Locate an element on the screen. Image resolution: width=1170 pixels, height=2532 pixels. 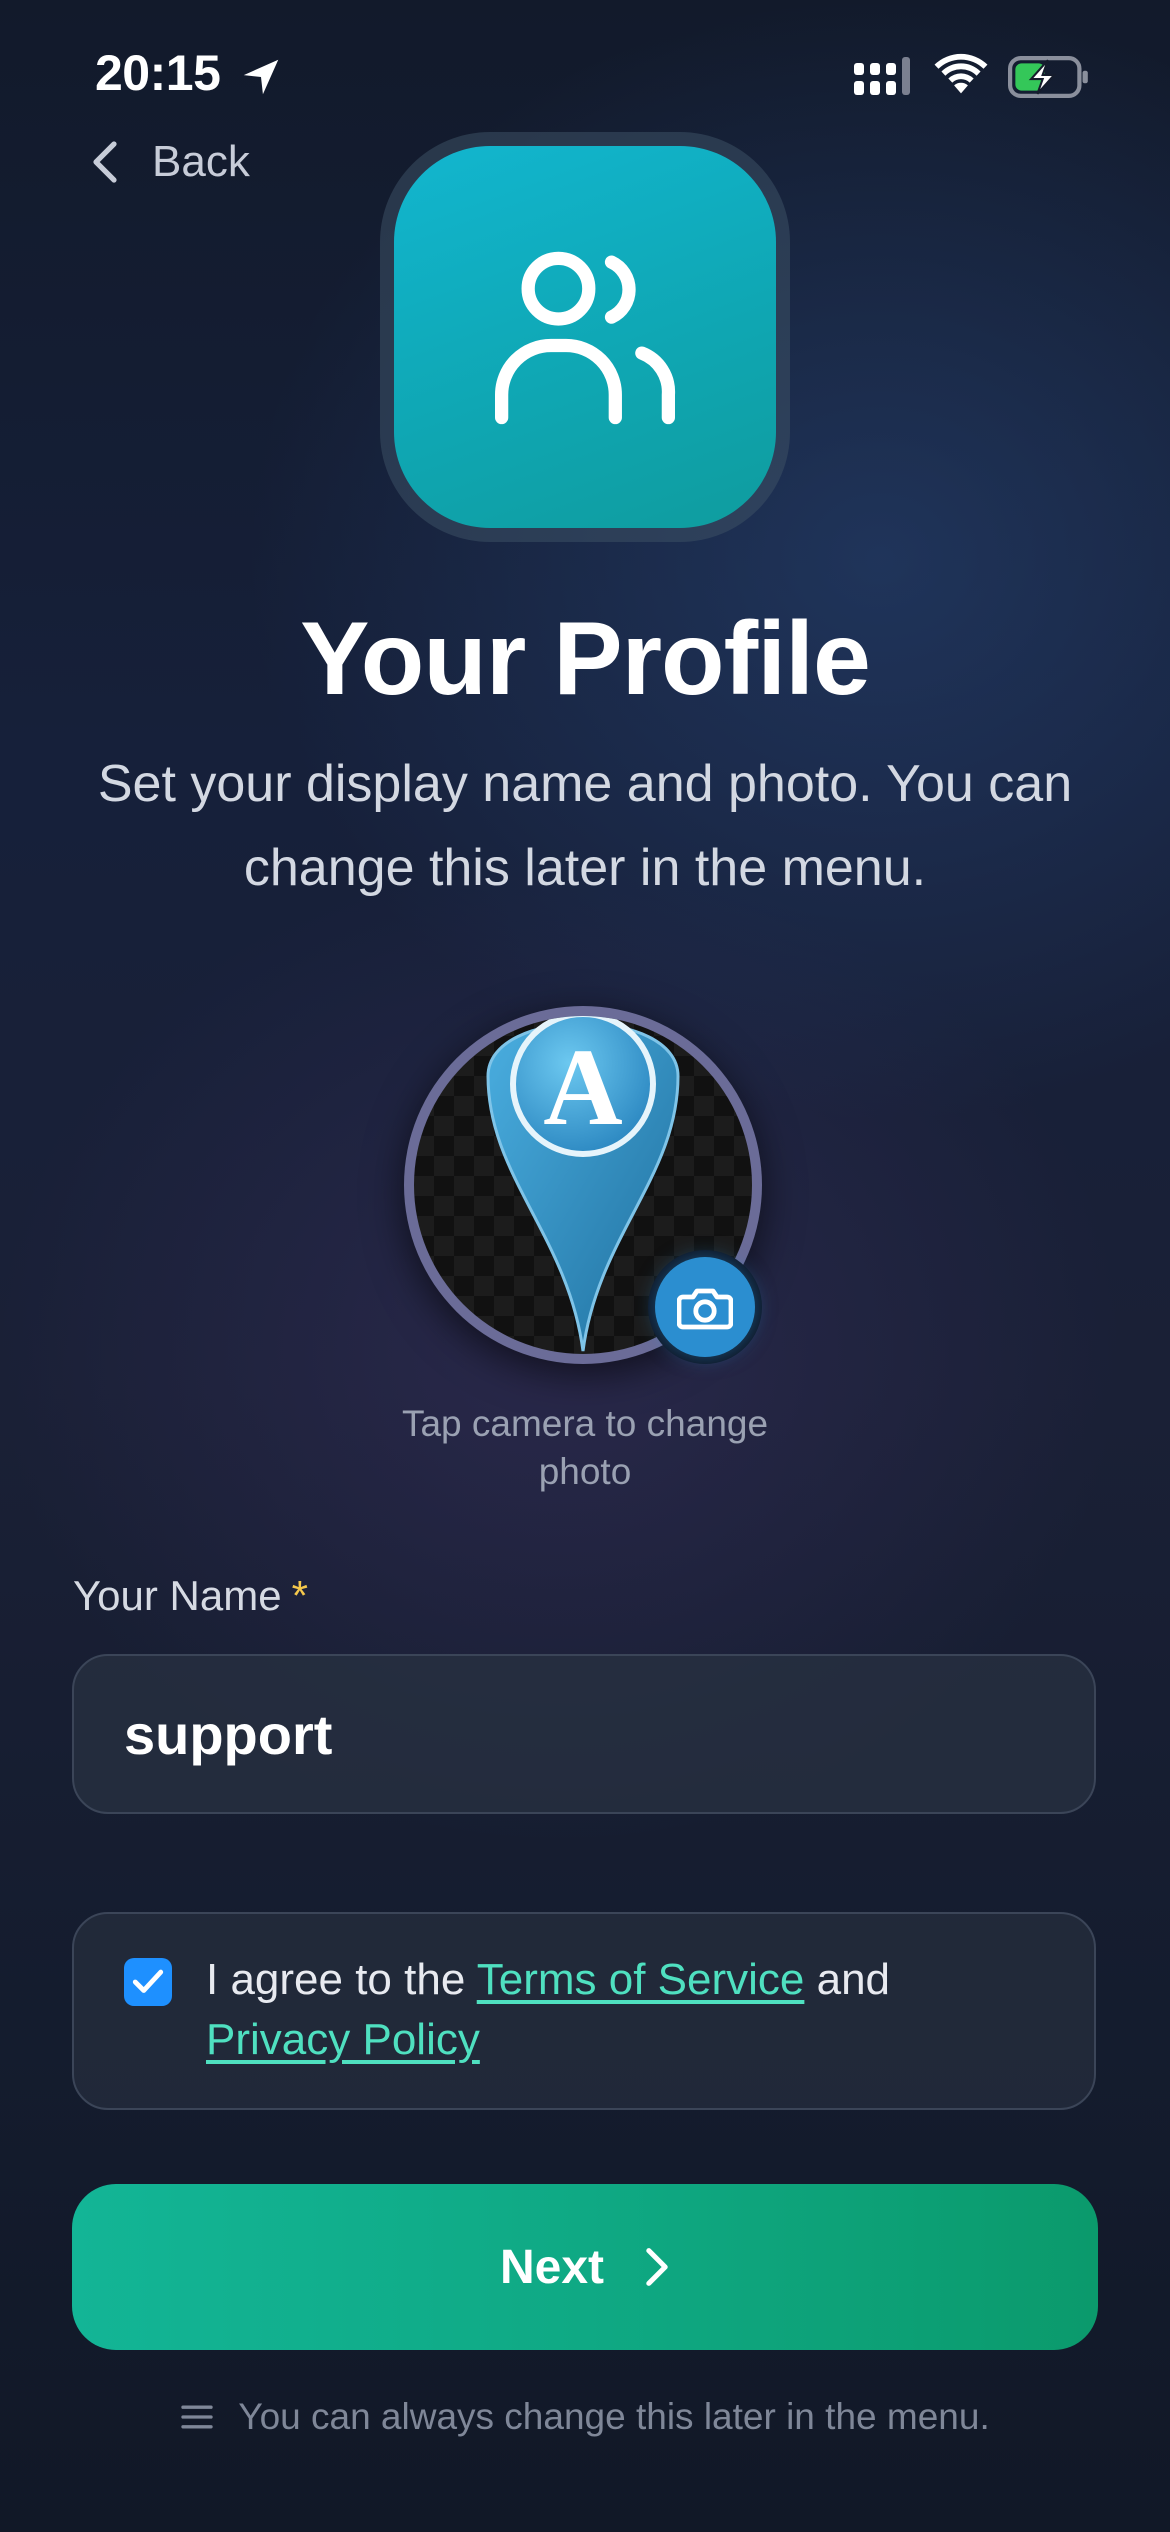
privacy-link: Privacy Policy is located at coordinates (343, 2039).